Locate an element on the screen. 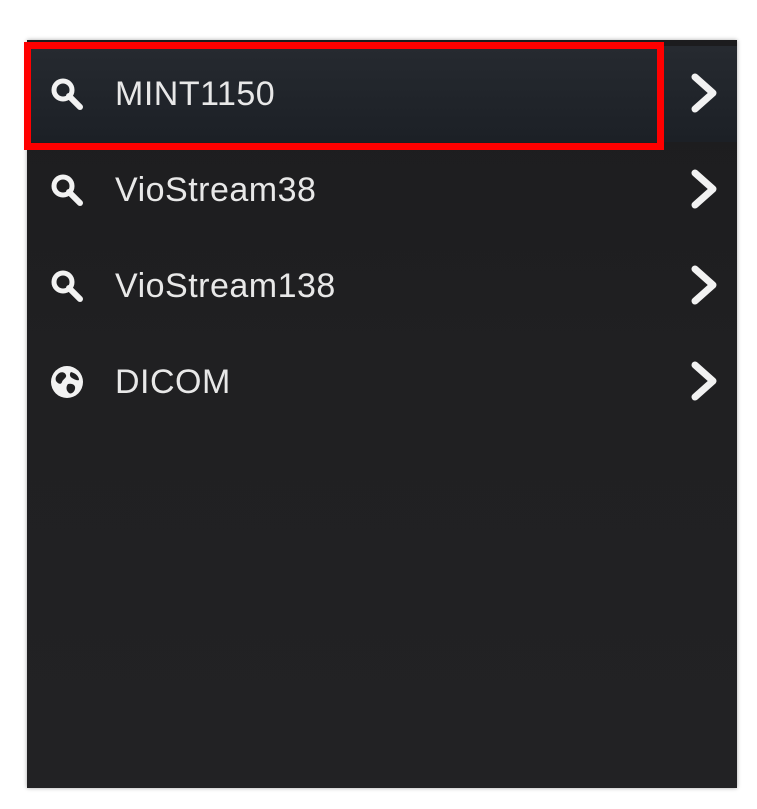  menu-item-viostream138: VioStream138 is located at coordinates (382, 286).